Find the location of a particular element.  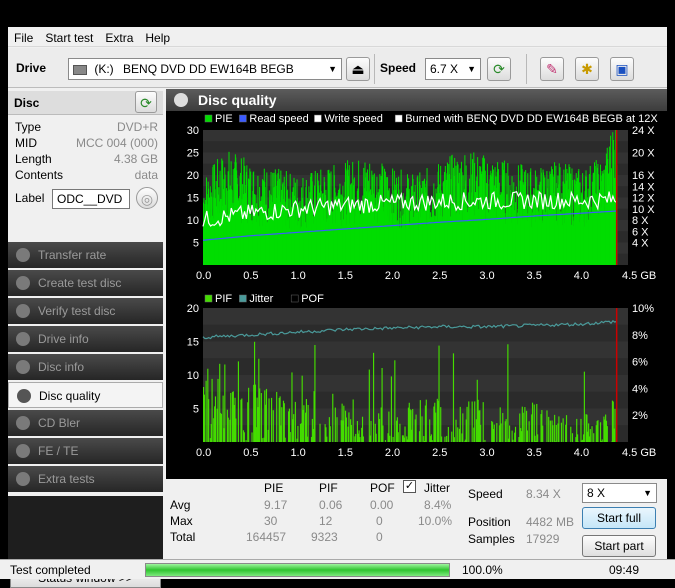

disc-header: Disc ⟳ is located at coordinates (85, 103).